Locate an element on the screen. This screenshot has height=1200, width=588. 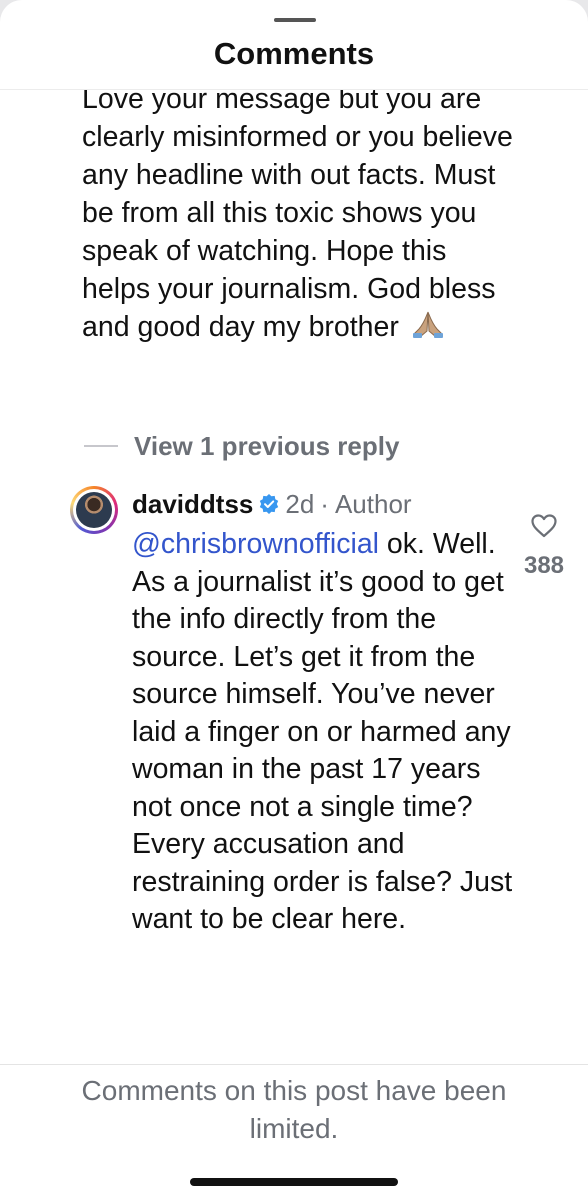
footer-divider is located at coordinates (294, 1064).